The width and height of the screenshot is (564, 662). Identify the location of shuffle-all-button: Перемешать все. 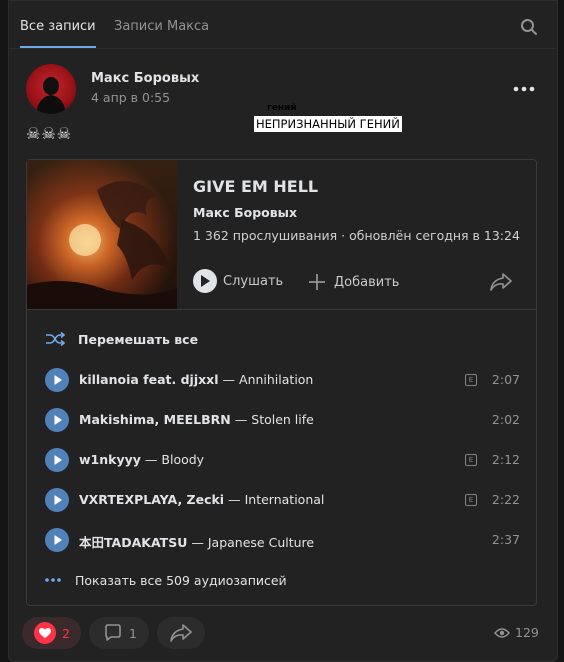
(121, 339).